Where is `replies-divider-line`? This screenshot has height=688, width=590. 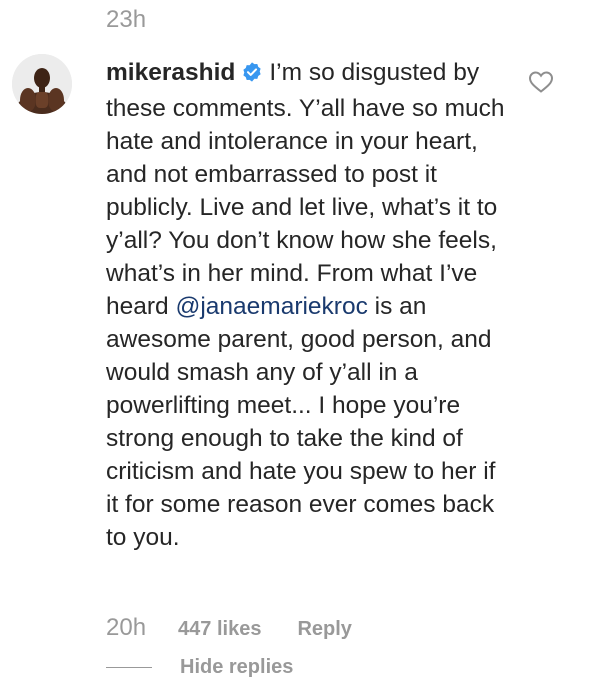
replies-divider-line is located at coordinates (129, 667).